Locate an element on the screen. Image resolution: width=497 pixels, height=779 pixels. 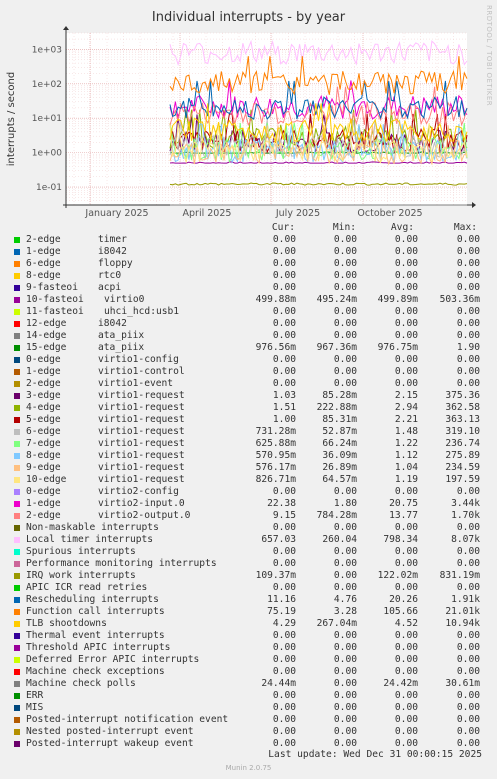
legend-value-avg: 1.19 is located at coordinates (406, 479).